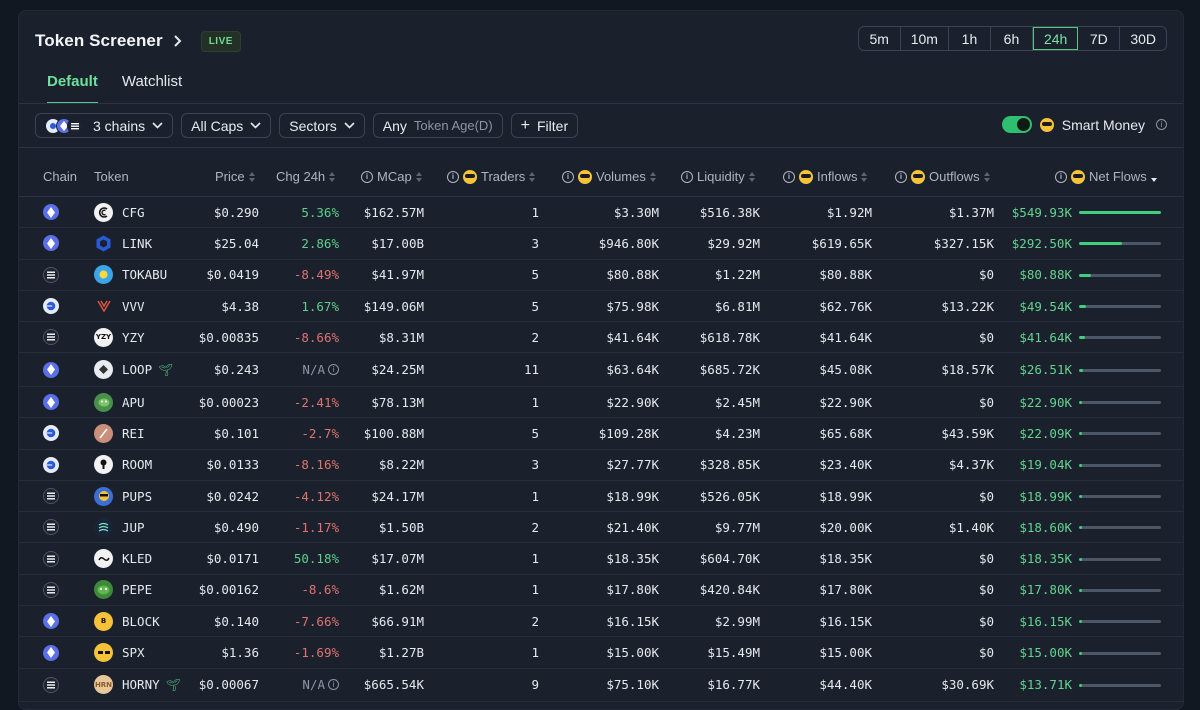 Image resolution: width=1200 pixels, height=710 pixels. Describe the element at coordinates (178, 41) in the screenshot. I see `chevron-right-icon` at that location.